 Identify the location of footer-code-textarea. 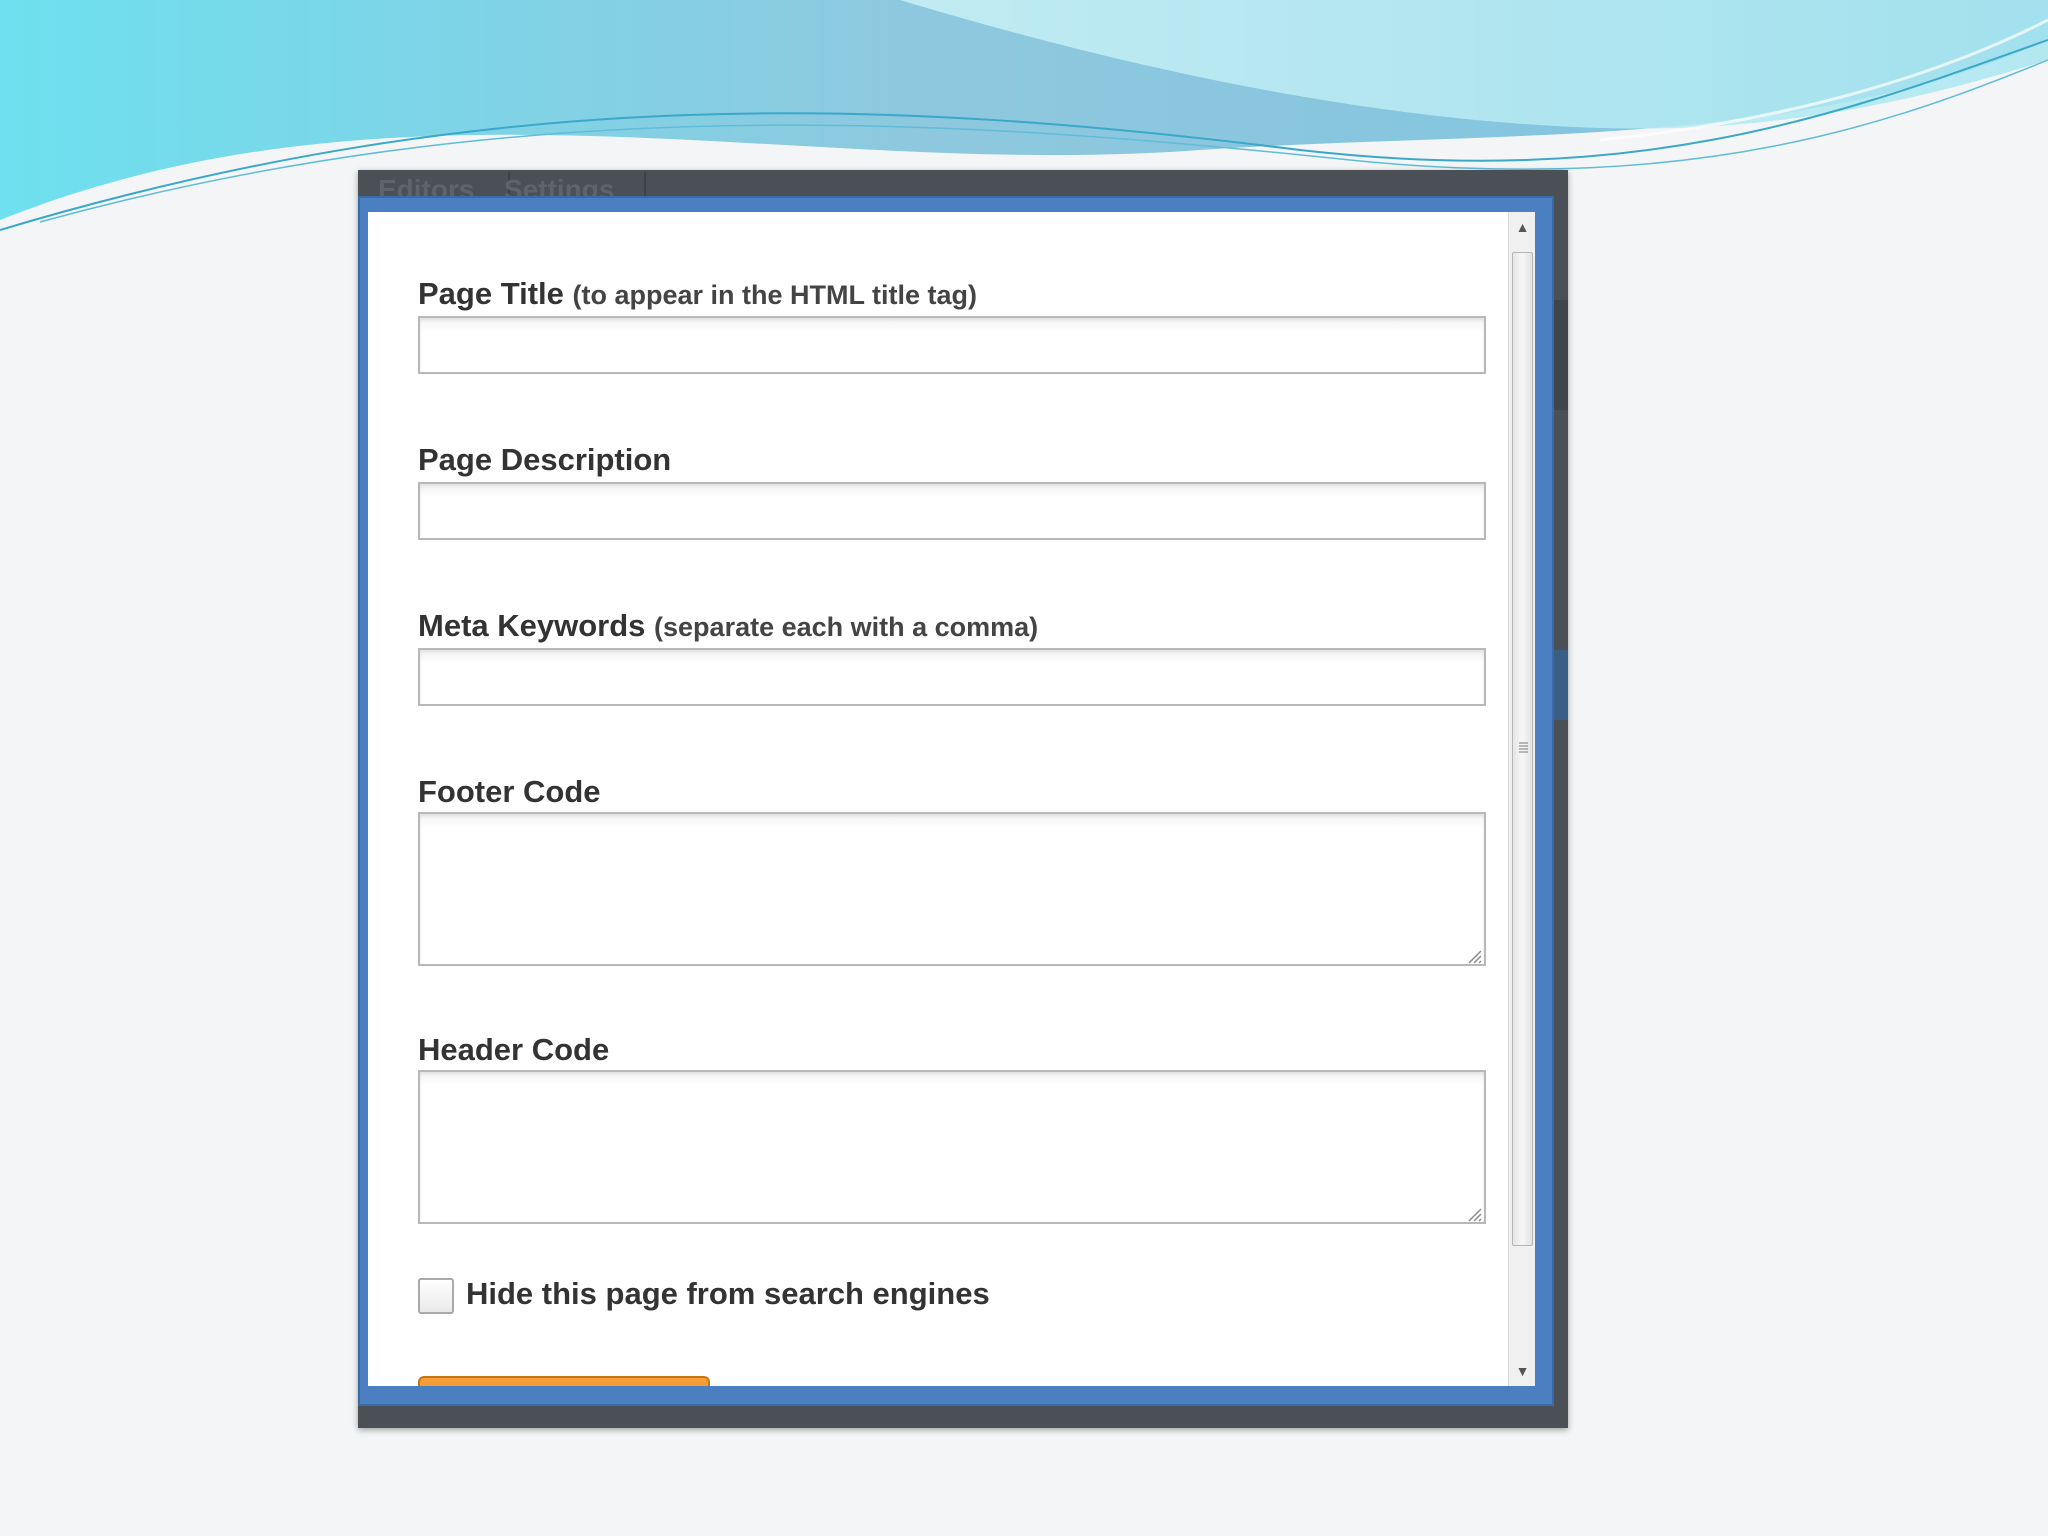
(952, 889).